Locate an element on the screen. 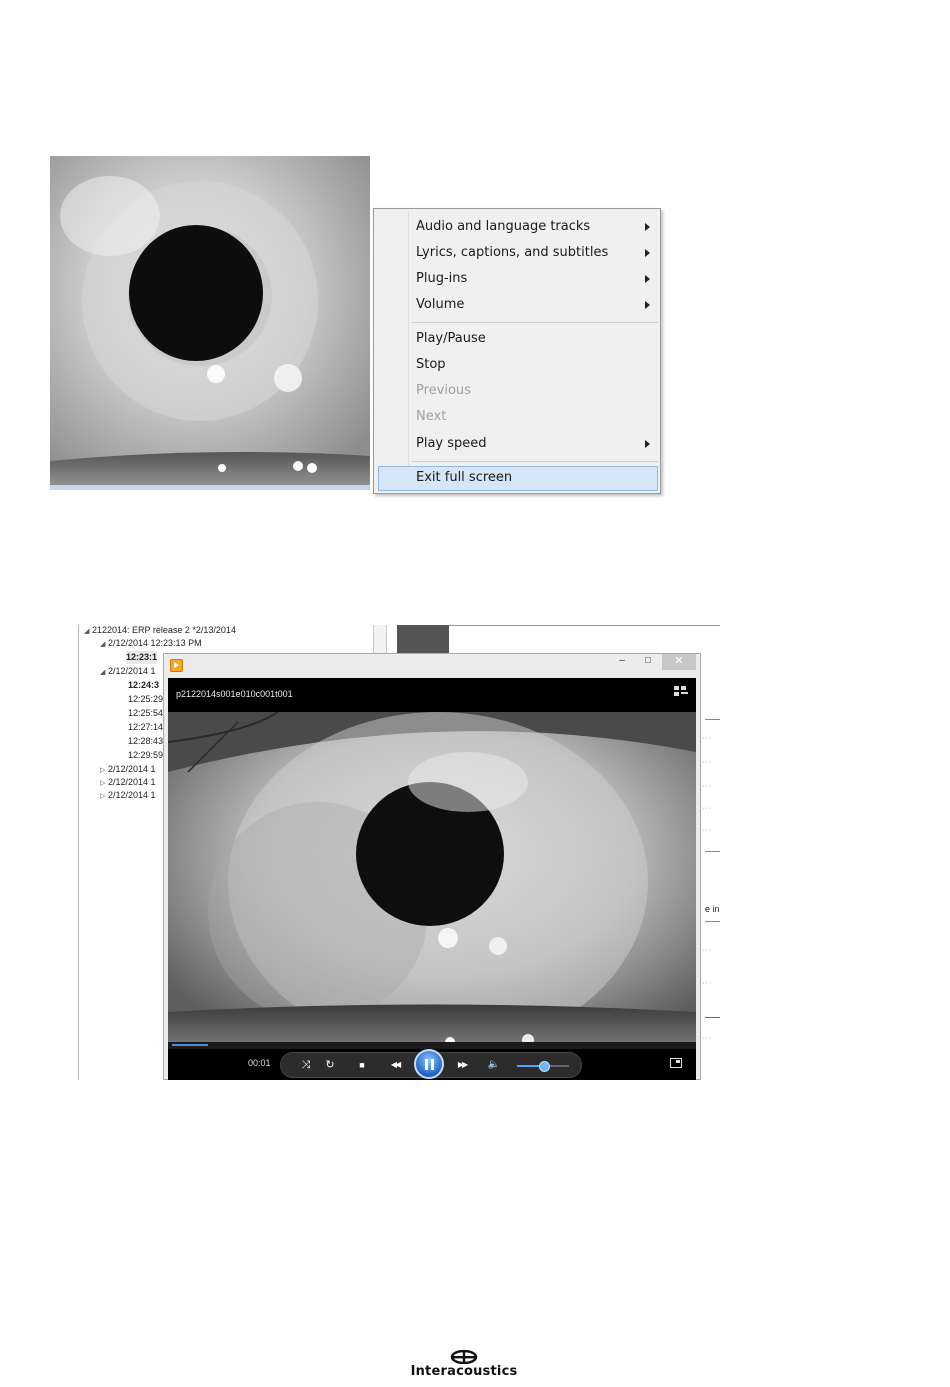  tree-border is located at coordinates (78, 852).